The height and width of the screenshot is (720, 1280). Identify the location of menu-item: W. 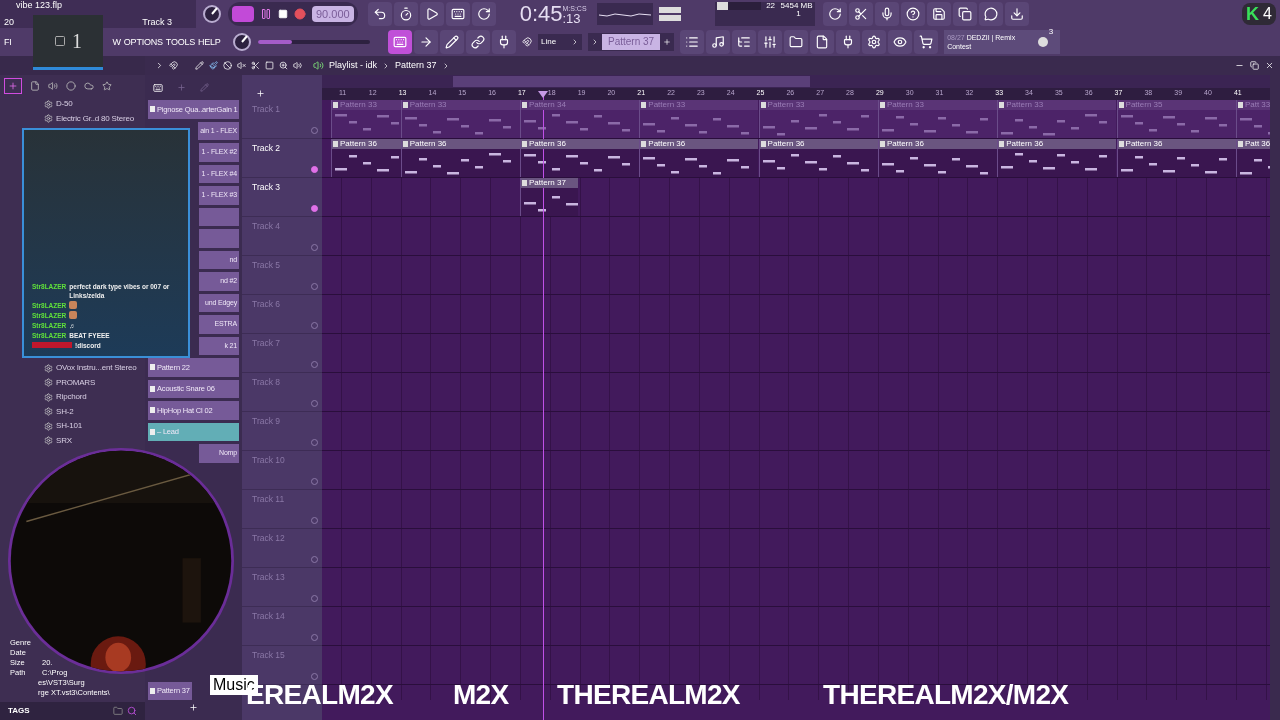
(116, 42).